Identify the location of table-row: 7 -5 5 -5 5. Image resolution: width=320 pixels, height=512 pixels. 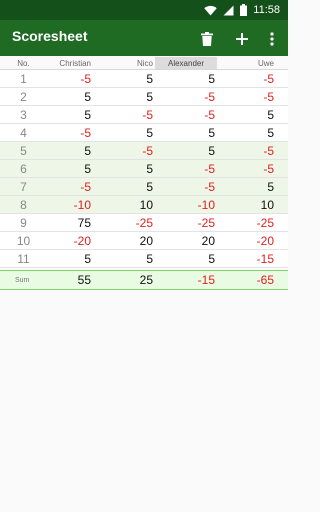
(144, 187).